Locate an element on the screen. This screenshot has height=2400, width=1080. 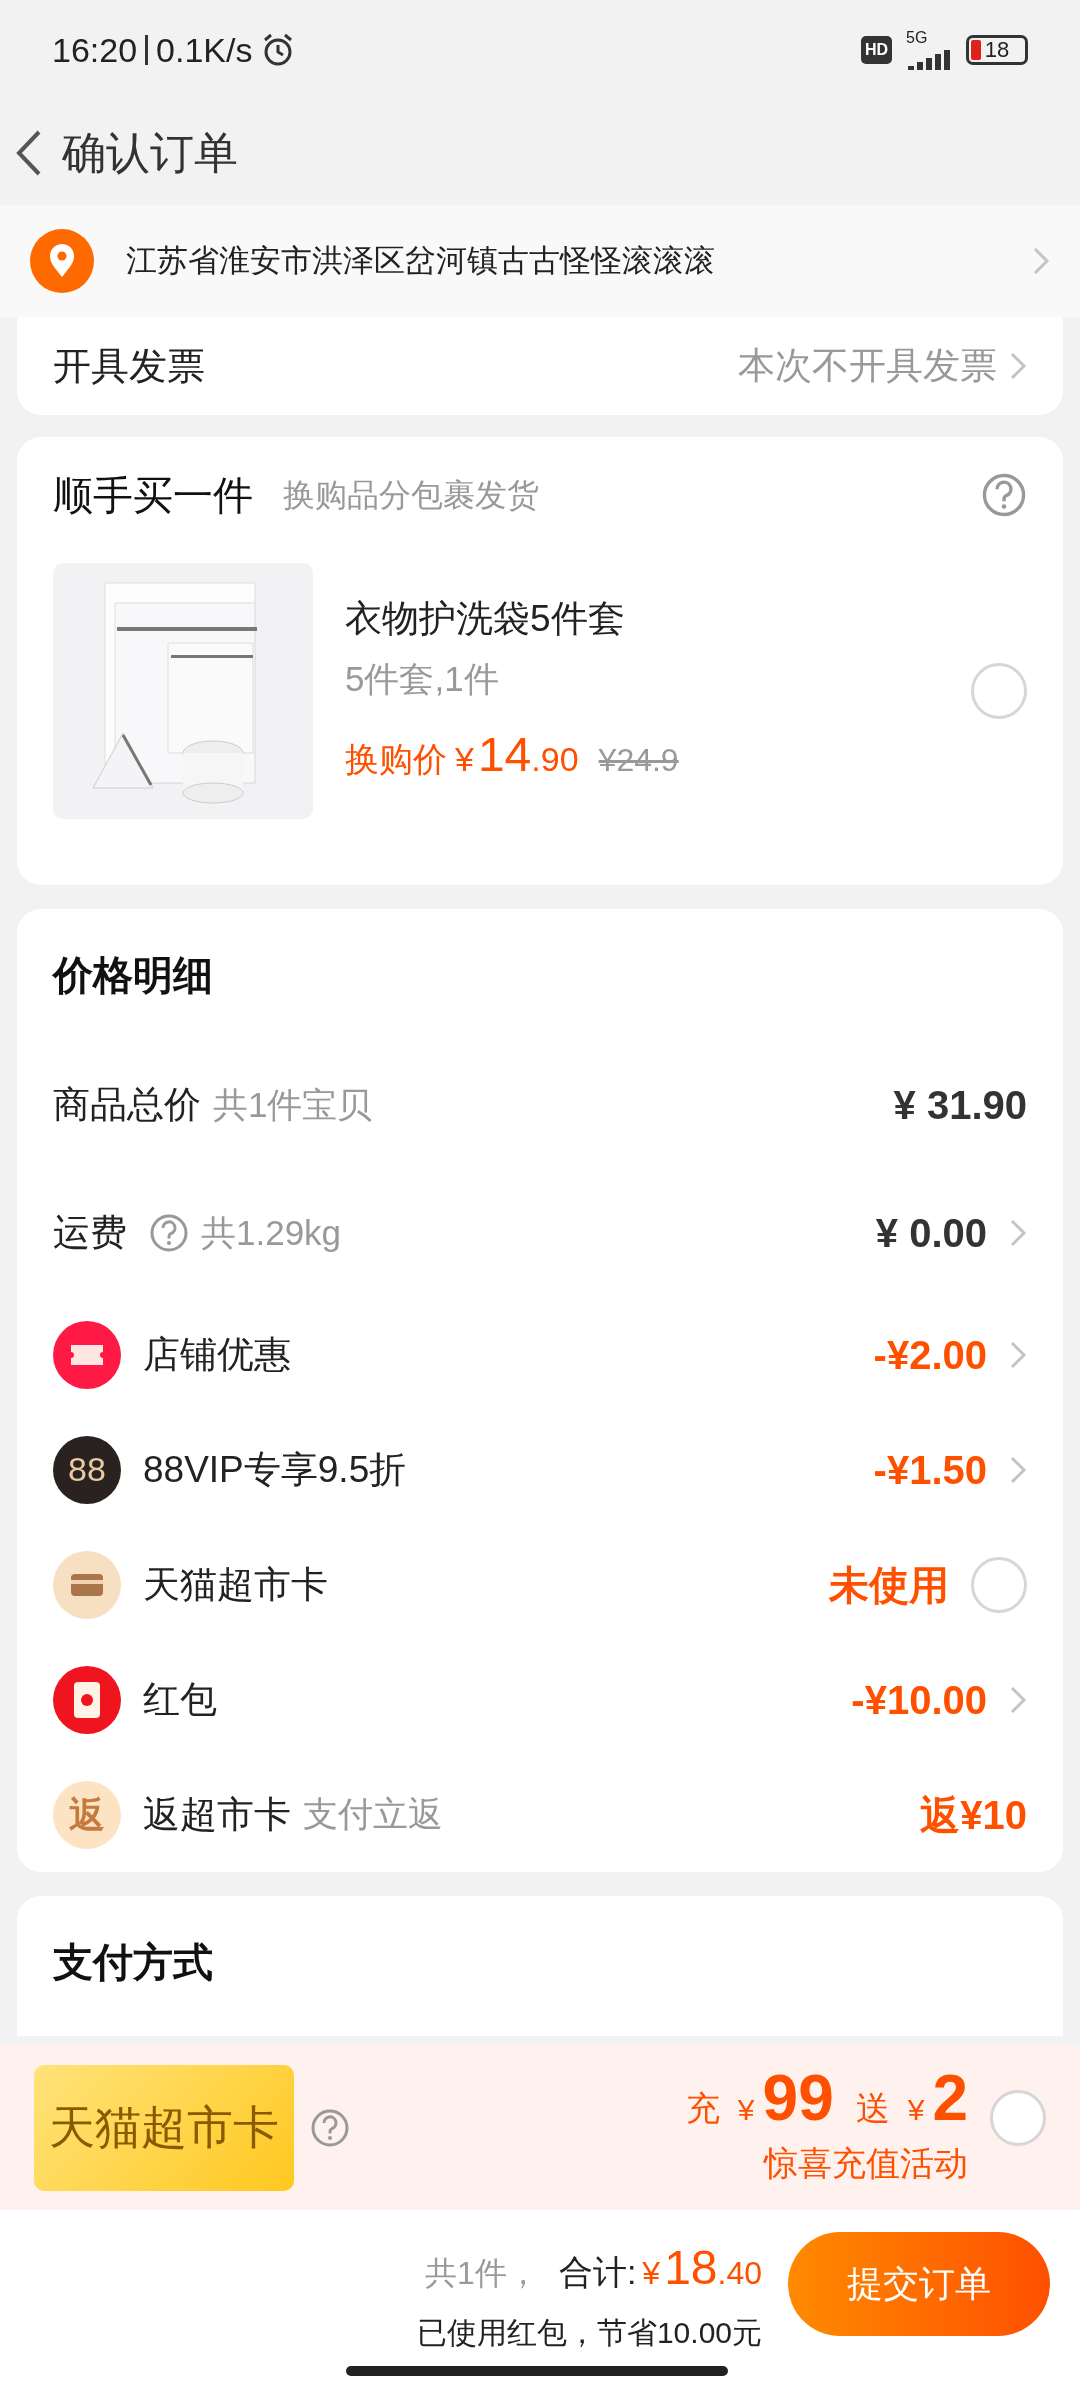
invoice-label: 开具发票 is located at coordinates (129, 366).